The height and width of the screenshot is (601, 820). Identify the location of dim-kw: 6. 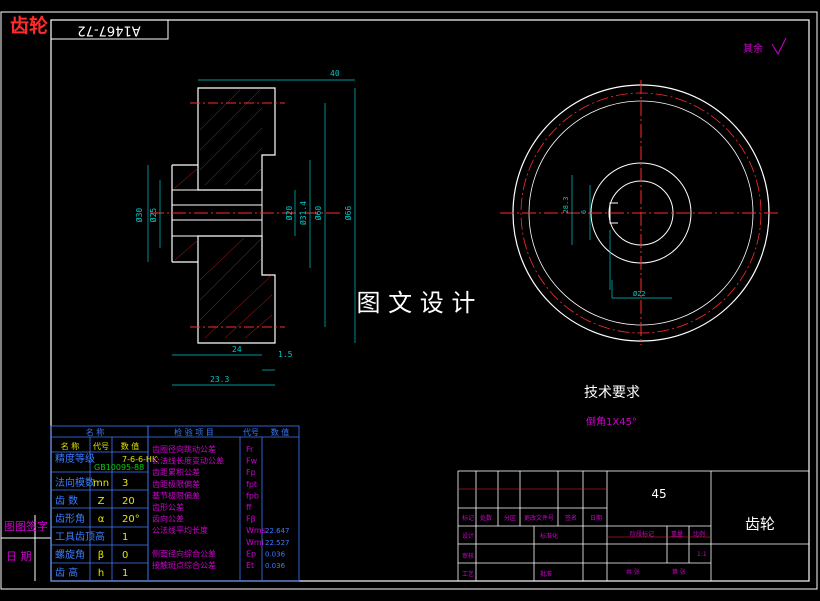
(584, 212).